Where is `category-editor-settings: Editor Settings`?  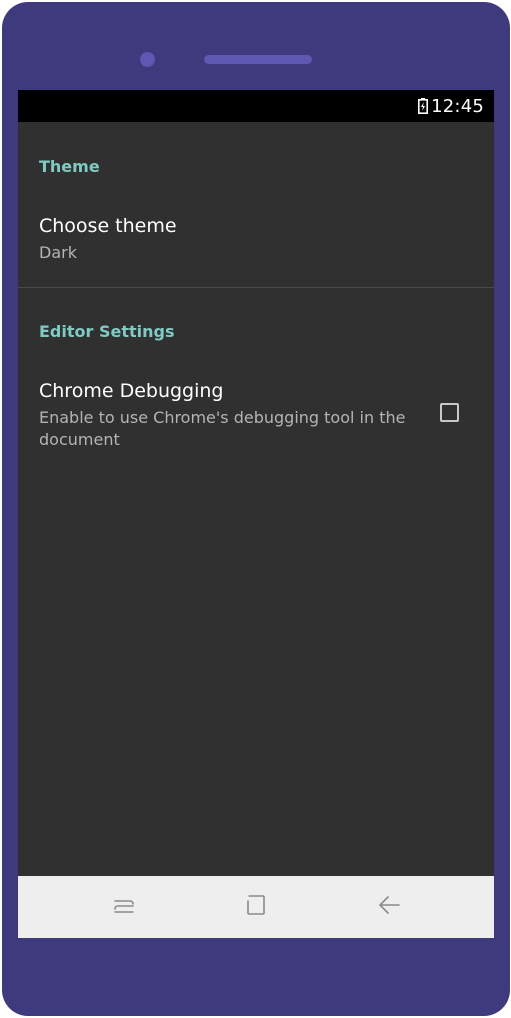 category-editor-settings: Editor Settings is located at coordinates (107, 331).